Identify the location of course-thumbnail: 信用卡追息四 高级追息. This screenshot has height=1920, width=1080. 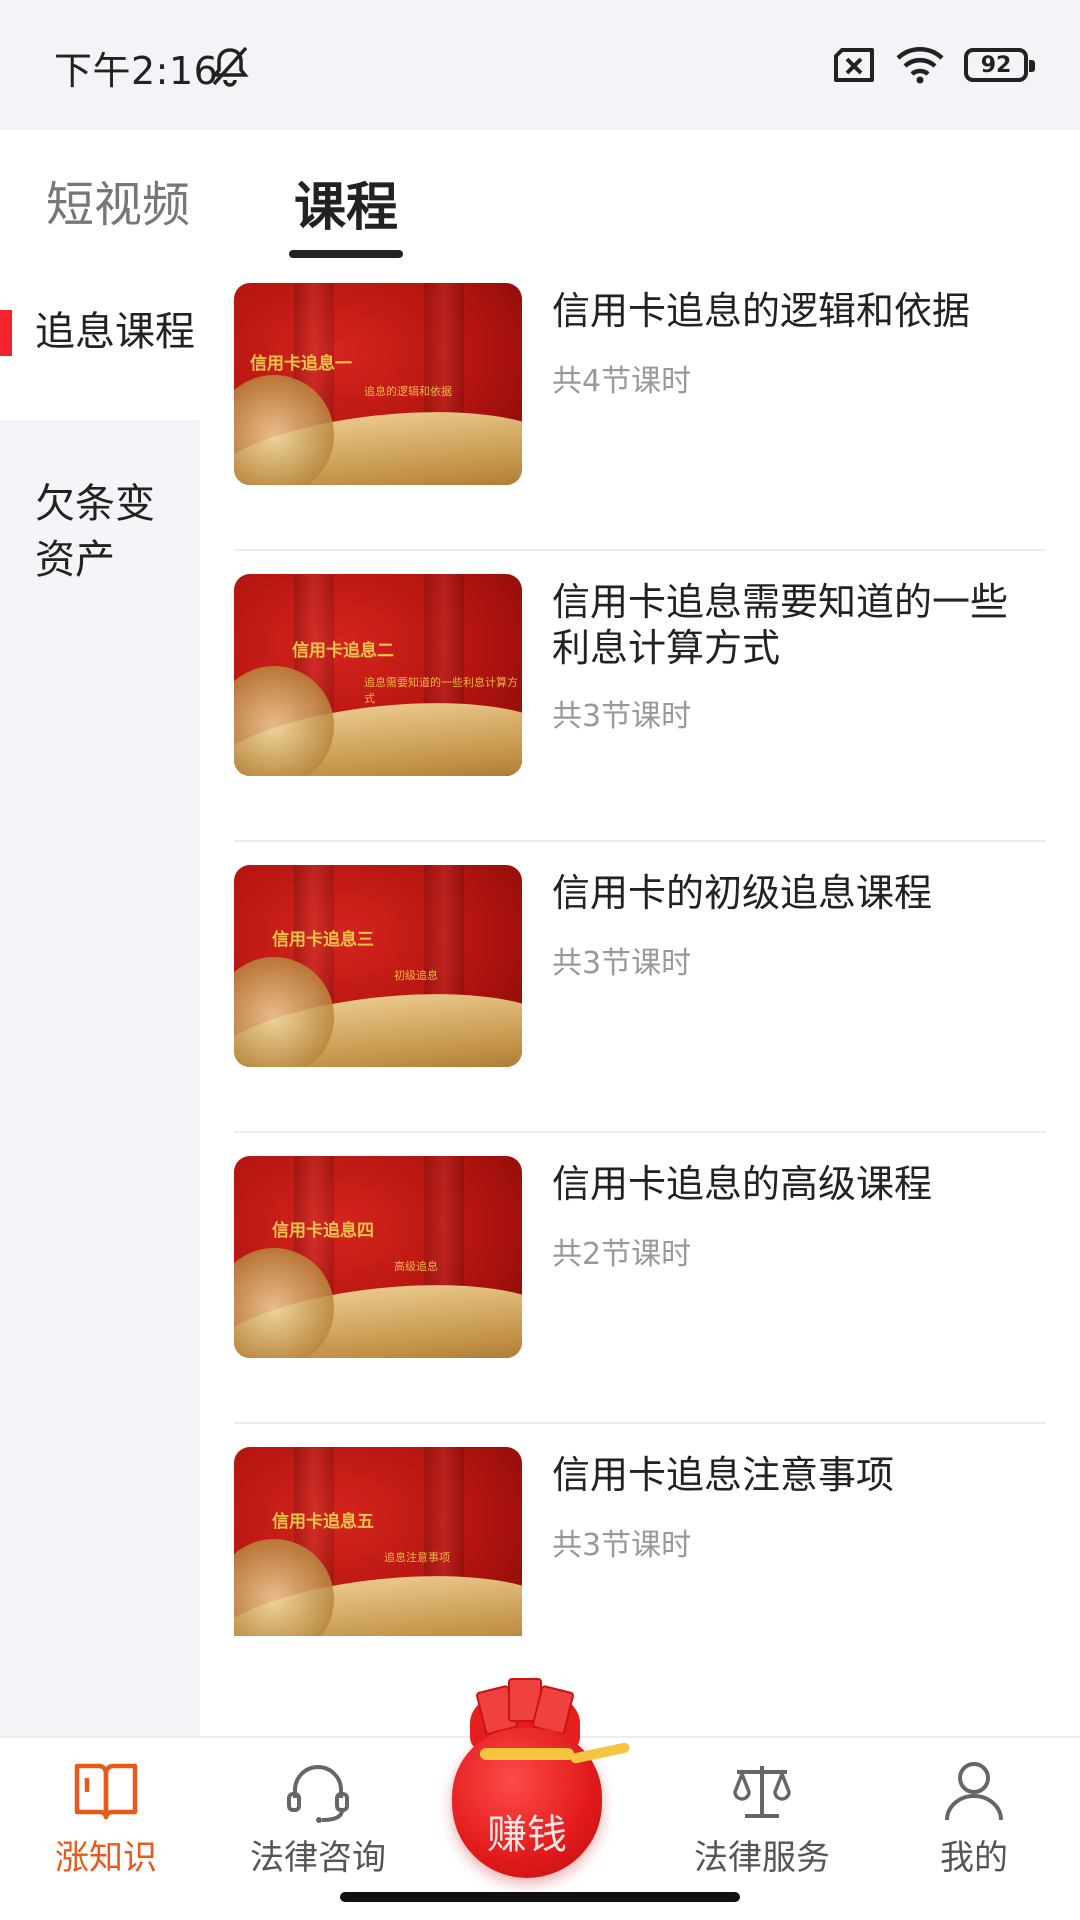
(378, 1257).